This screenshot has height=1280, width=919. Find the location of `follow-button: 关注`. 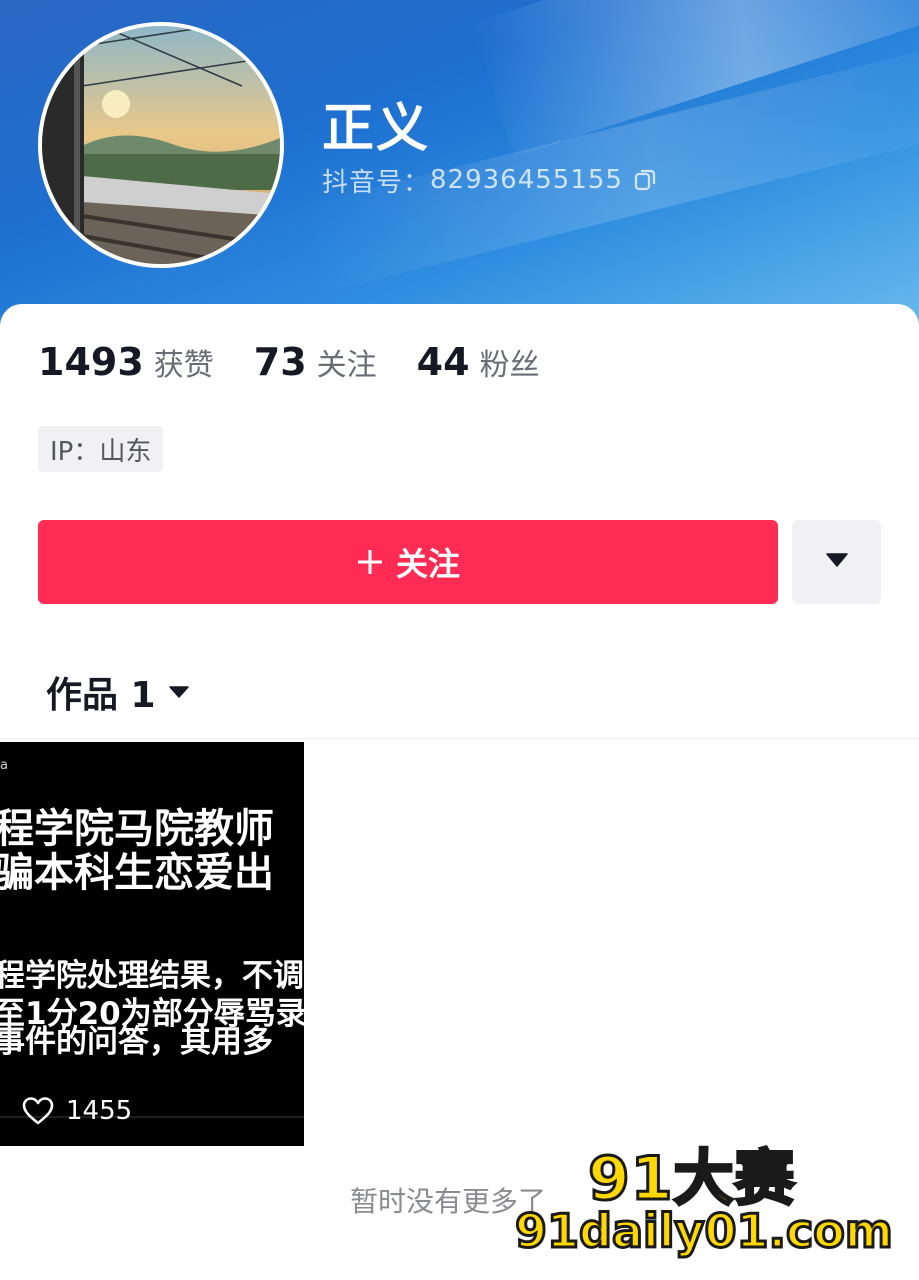

follow-button: 关注 is located at coordinates (408, 562).